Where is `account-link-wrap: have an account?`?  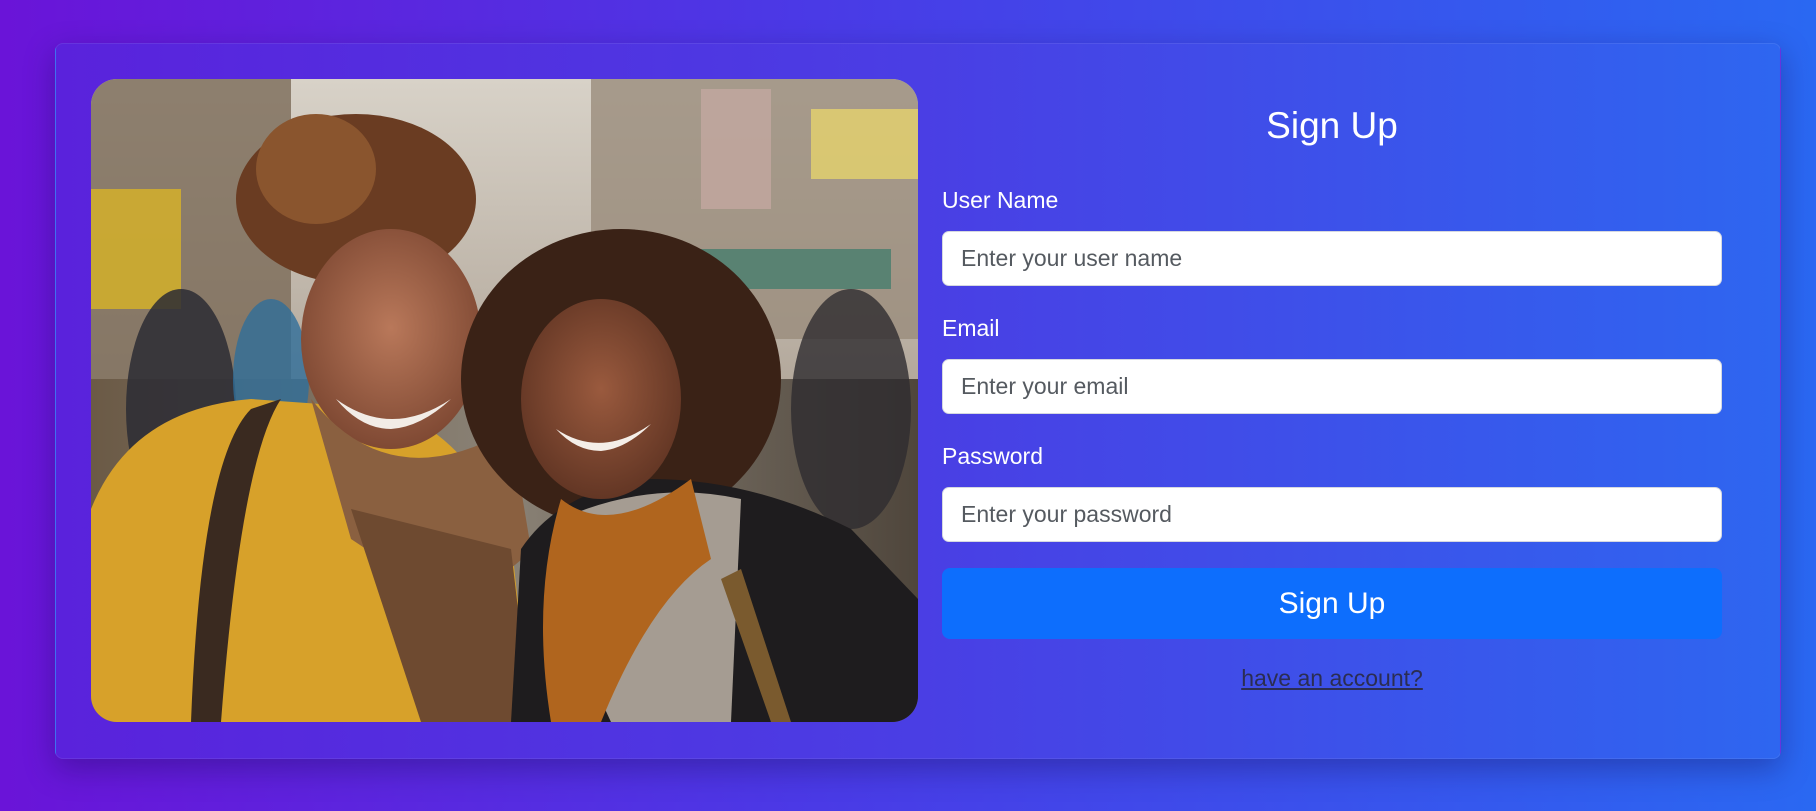 account-link-wrap: have an account? is located at coordinates (1332, 678).